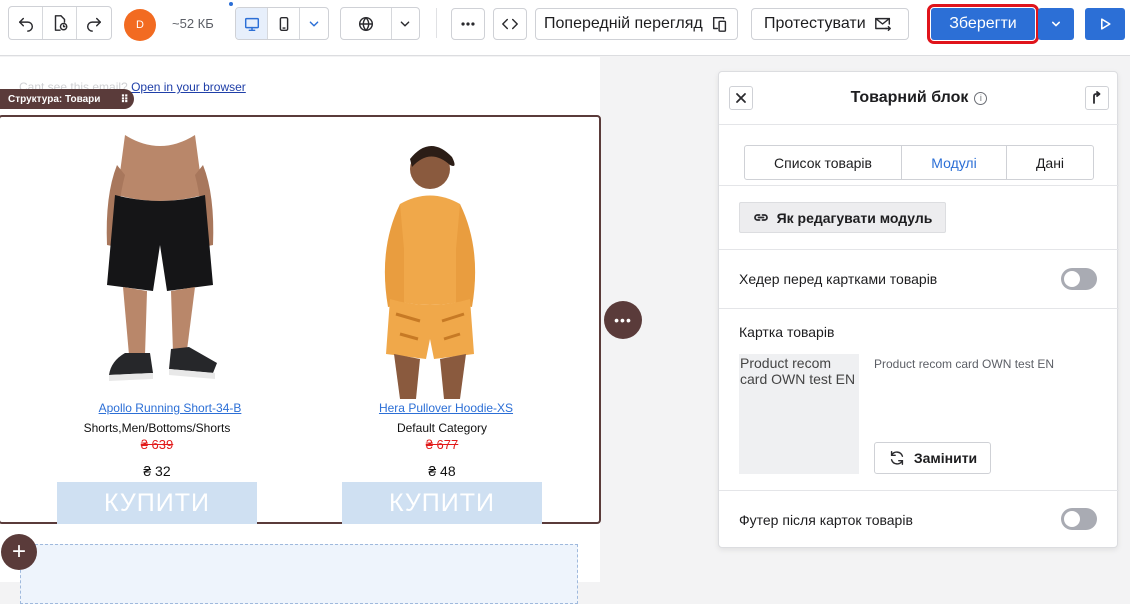 The width and height of the screenshot is (1130, 604). I want to click on link-icon, so click(760, 217).